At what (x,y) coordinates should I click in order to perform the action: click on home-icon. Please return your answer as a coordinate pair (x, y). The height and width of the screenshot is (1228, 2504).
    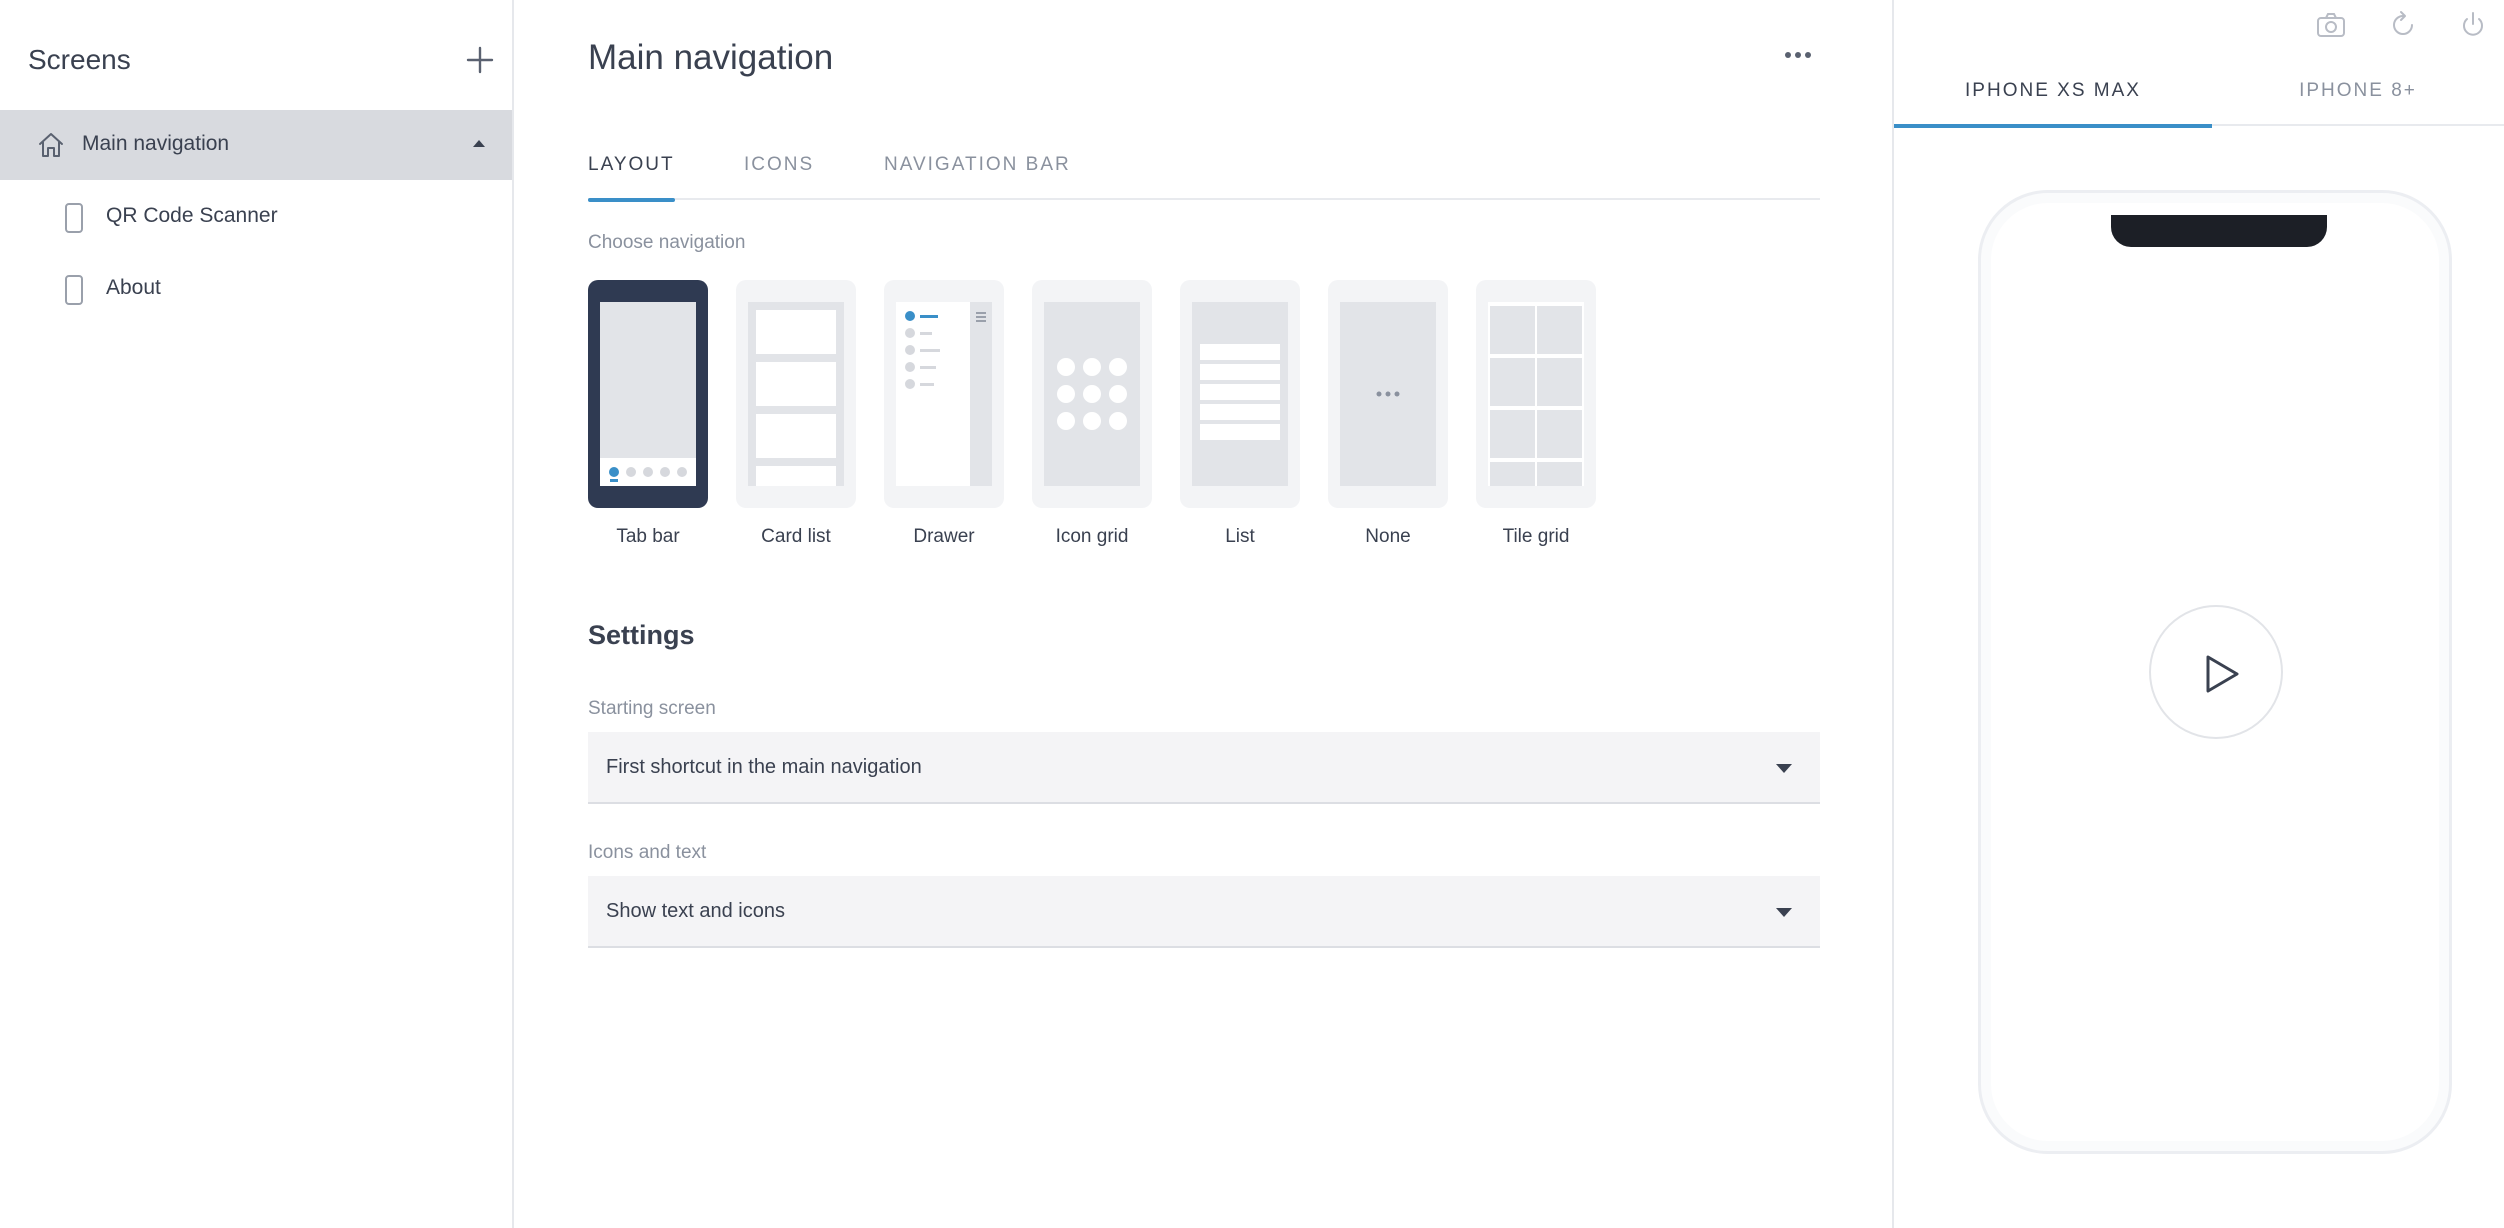
    Looking at the image, I should click on (51, 145).